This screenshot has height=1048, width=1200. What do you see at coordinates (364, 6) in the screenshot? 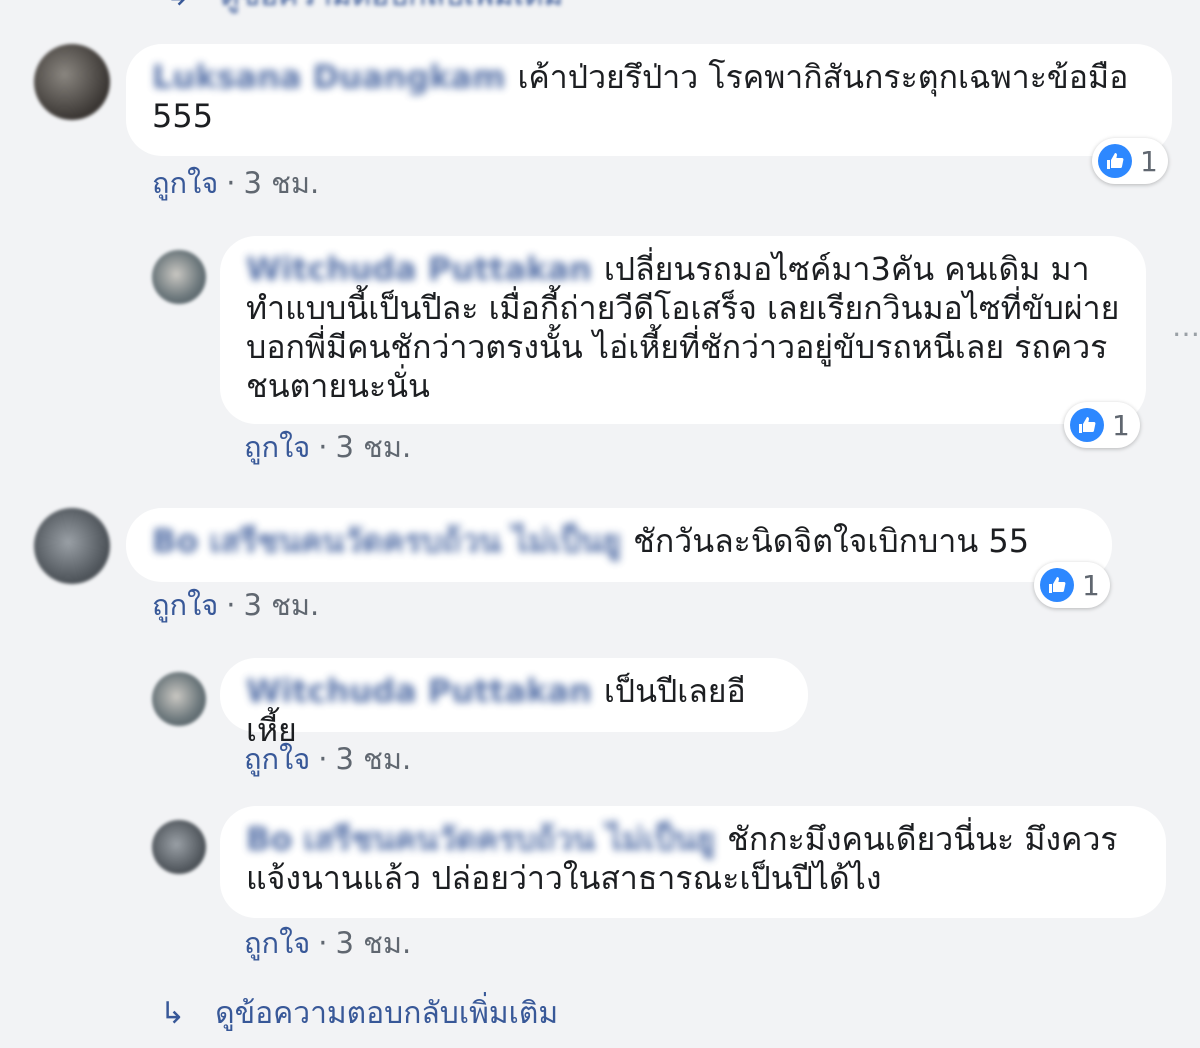
I see `view-more-replies-top: ↳ ดูข้อความตอบกลับเพิ่มเติม` at bounding box center [364, 6].